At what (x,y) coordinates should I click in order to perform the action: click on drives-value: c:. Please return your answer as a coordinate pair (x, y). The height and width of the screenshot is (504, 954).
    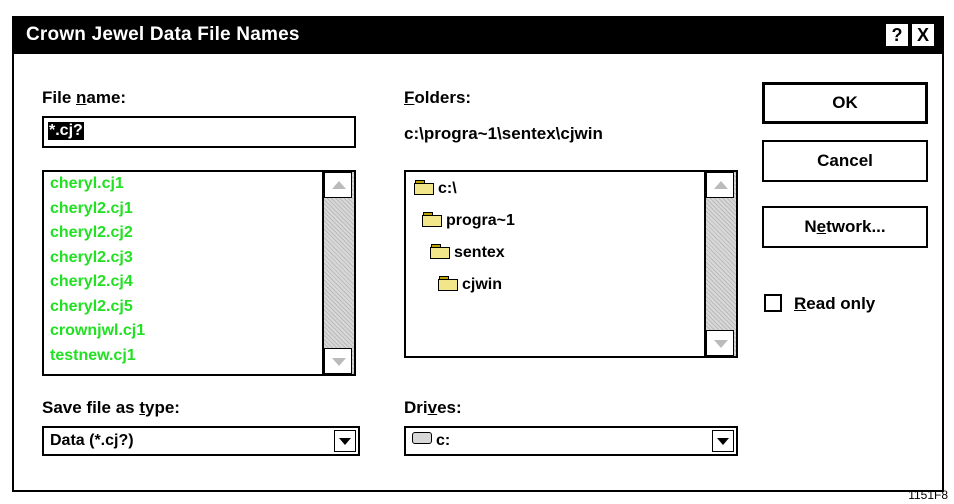
    Looking at the image, I should click on (443, 440).